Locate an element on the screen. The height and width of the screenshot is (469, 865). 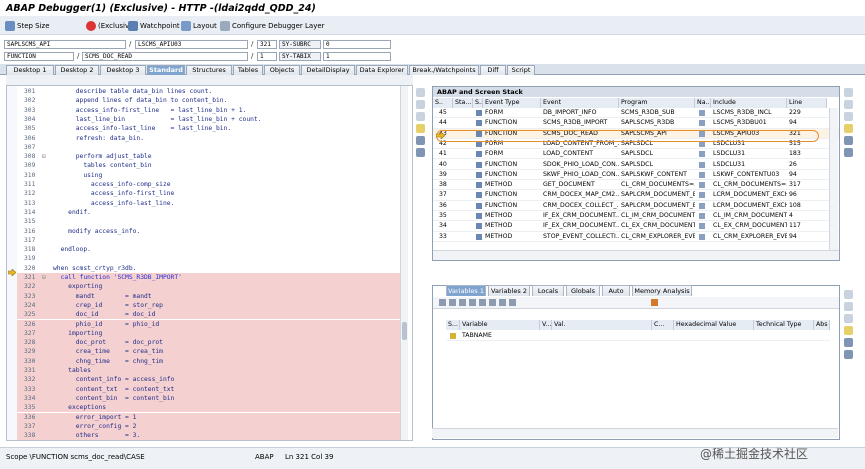
column-header: Event is located at coordinates (580, 103).